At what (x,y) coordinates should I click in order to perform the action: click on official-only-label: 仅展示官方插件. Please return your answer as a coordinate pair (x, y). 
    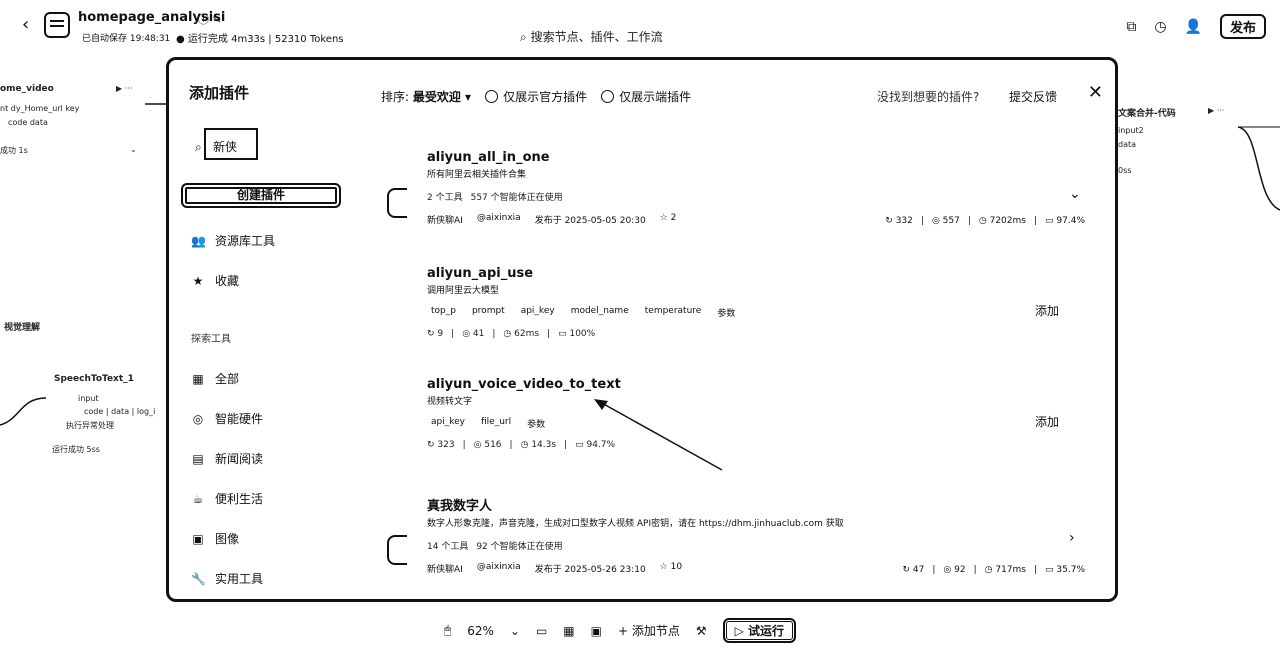
    Looking at the image, I should click on (545, 97).